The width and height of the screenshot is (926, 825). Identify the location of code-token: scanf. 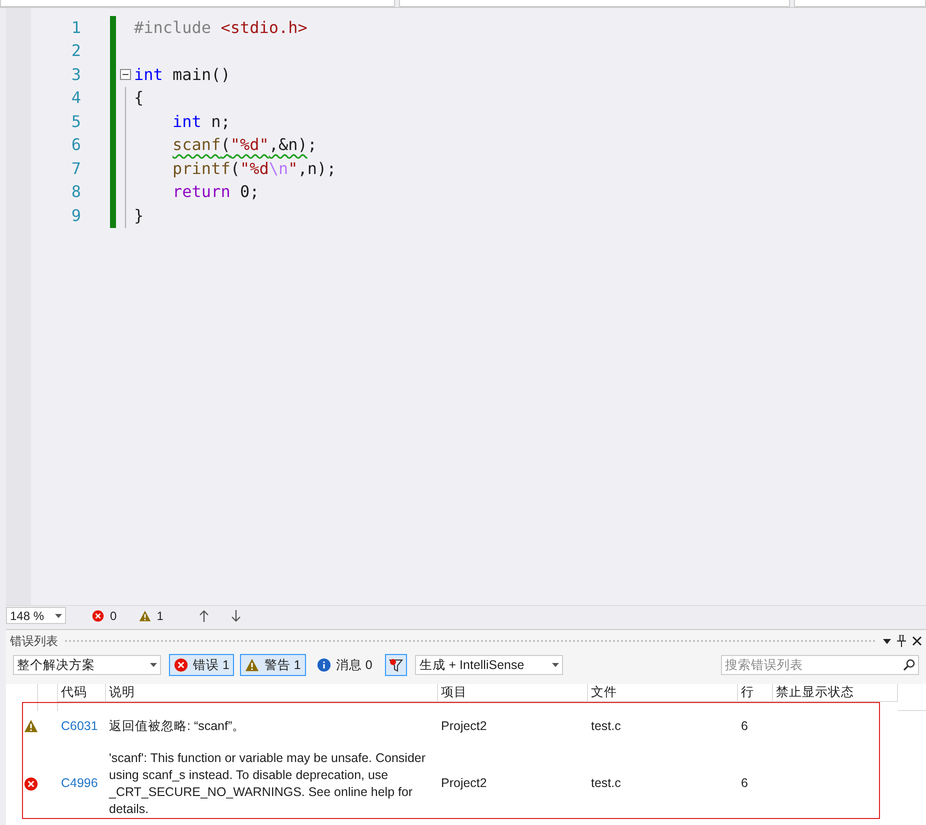
(196, 145).